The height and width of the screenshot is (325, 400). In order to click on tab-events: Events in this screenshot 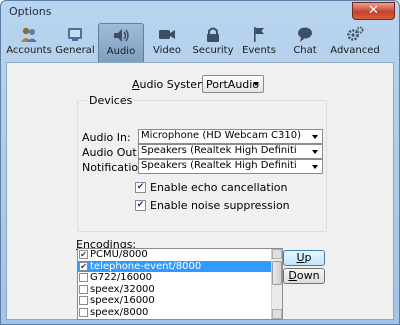, I will do `click(259, 42)`.